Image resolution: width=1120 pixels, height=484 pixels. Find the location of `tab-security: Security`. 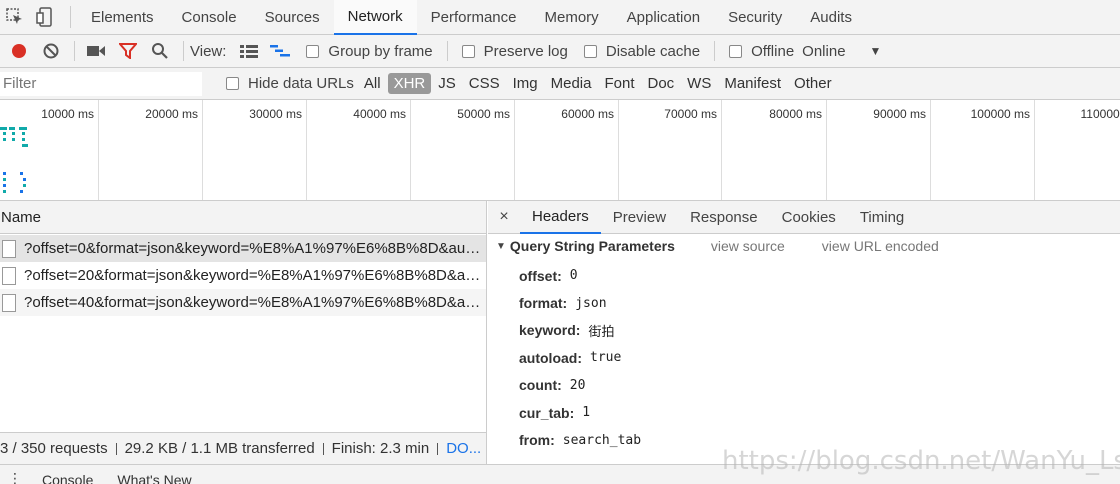

tab-security: Security is located at coordinates (755, 17).